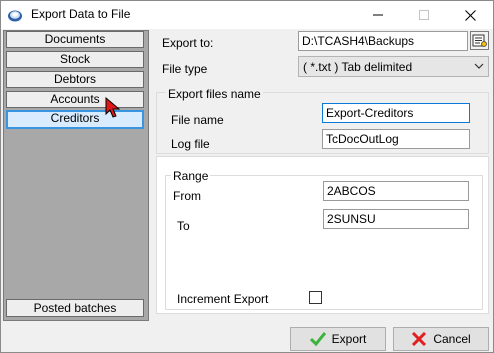 Image resolution: width=494 pixels, height=353 pixels. I want to click on maximize-button, so click(424, 15).